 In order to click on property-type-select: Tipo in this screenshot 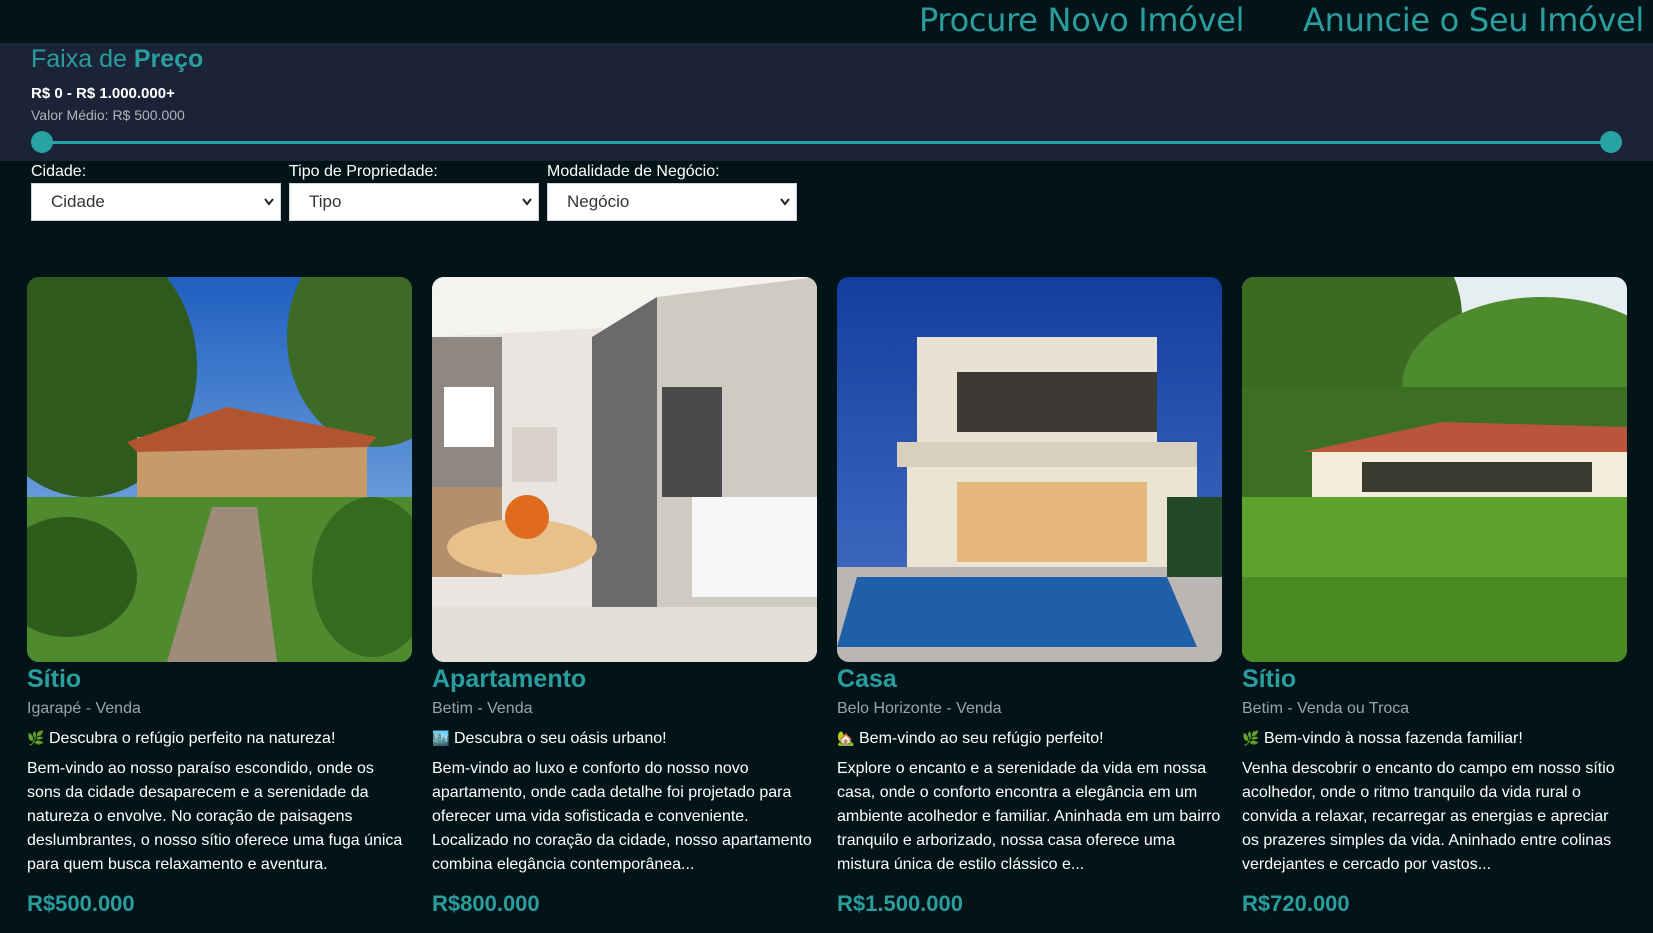, I will do `click(414, 202)`.